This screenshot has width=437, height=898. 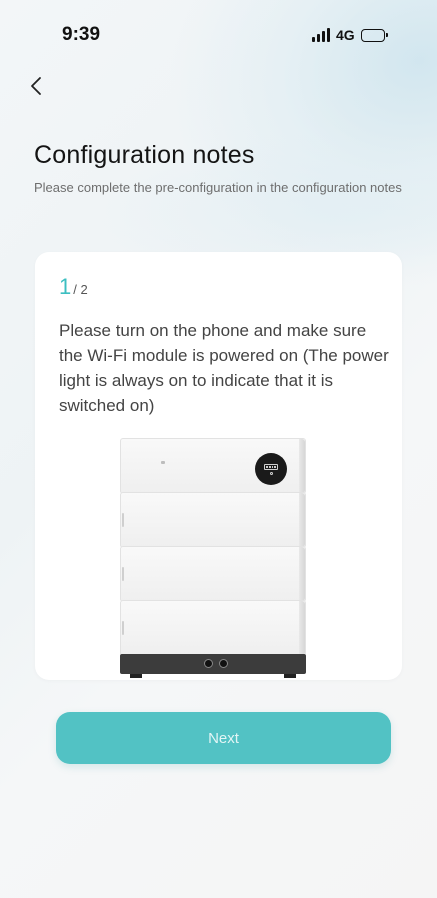 I want to click on network-type-label: 4G, so click(x=345, y=35).